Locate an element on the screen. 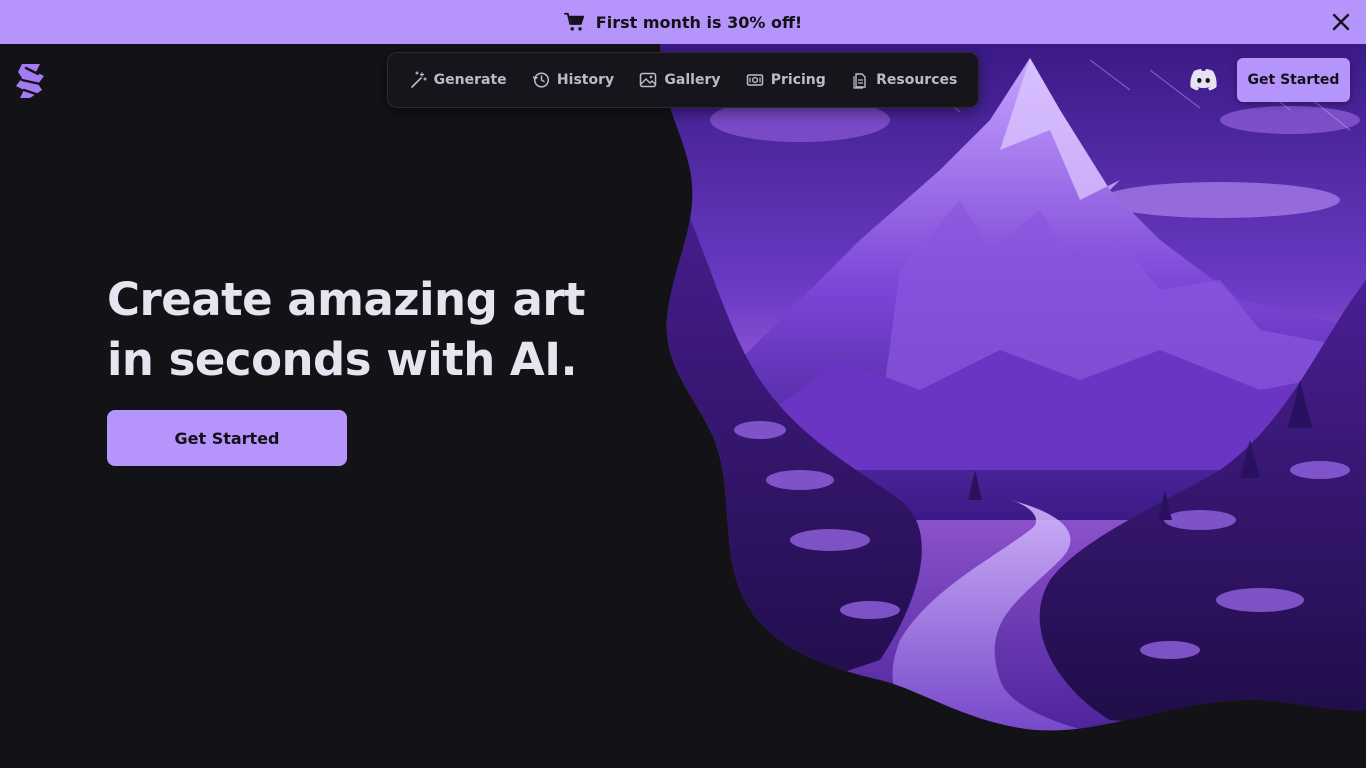 The width and height of the screenshot is (1366, 768). promo-text: First month is 30% off! is located at coordinates (699, 22).